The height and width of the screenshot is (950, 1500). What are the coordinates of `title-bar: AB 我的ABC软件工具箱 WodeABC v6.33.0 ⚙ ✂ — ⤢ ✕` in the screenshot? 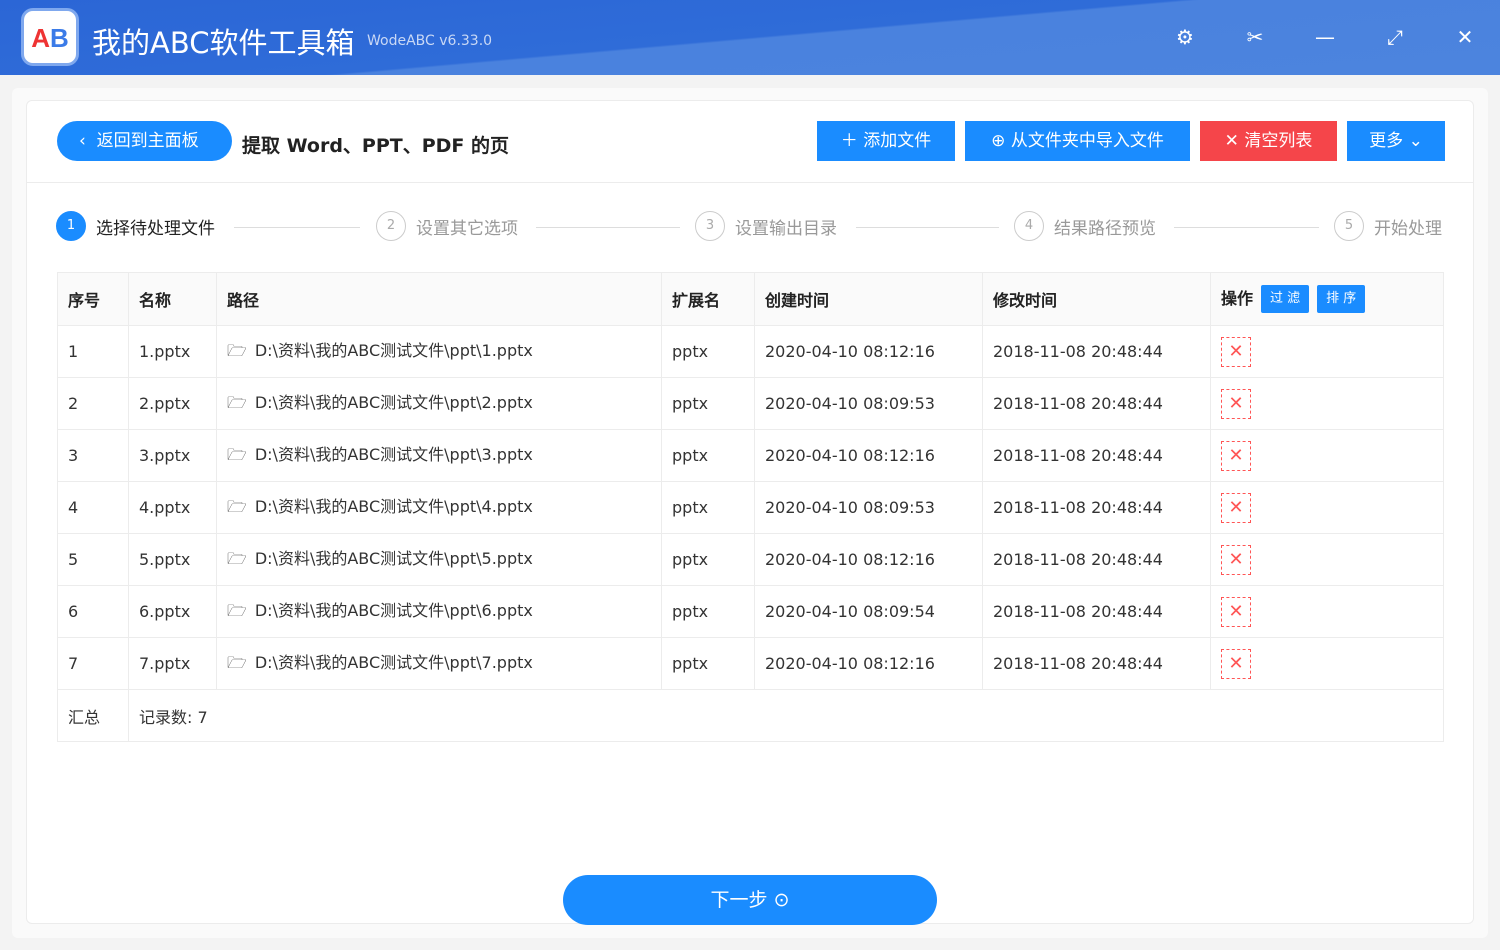 It's located at (750, 37).